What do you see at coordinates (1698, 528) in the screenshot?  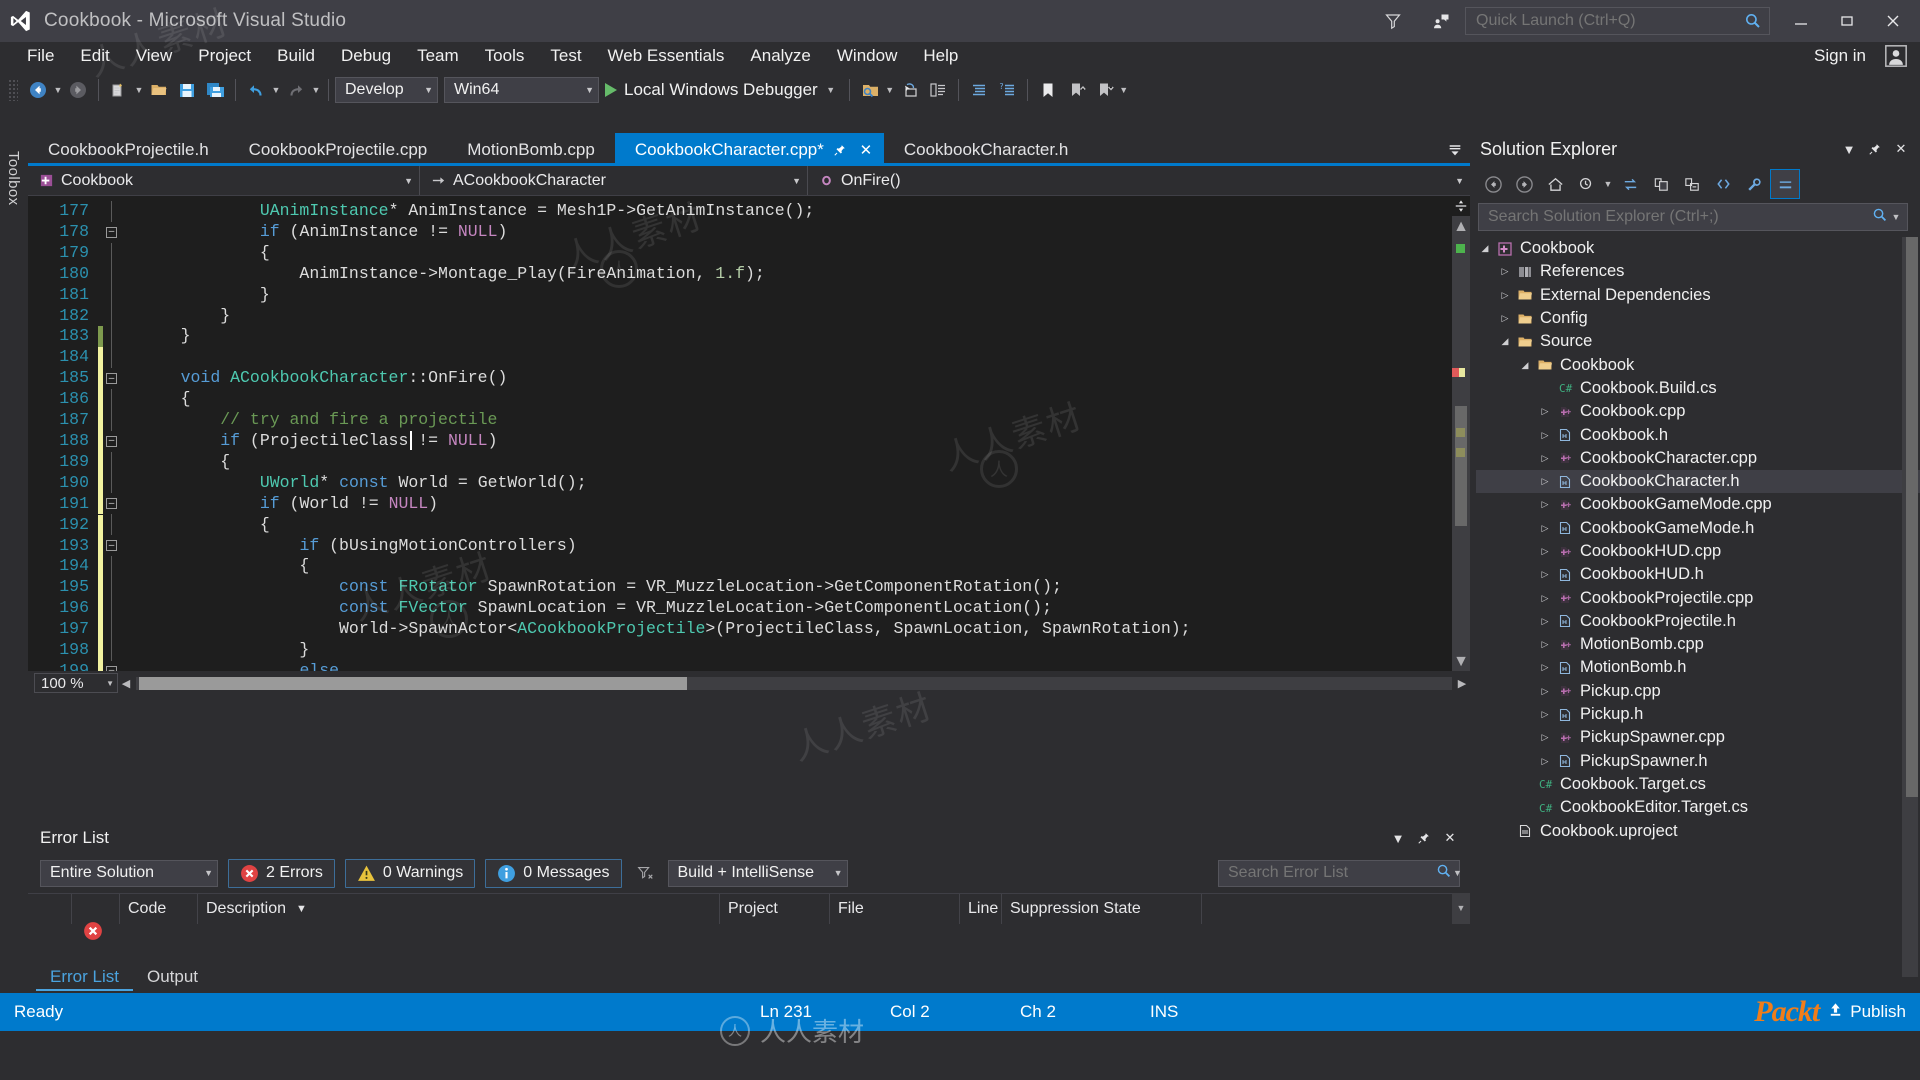 I see `tree-item: ▷ CookbookGameMode.h` at bounding box center [1698, 528].